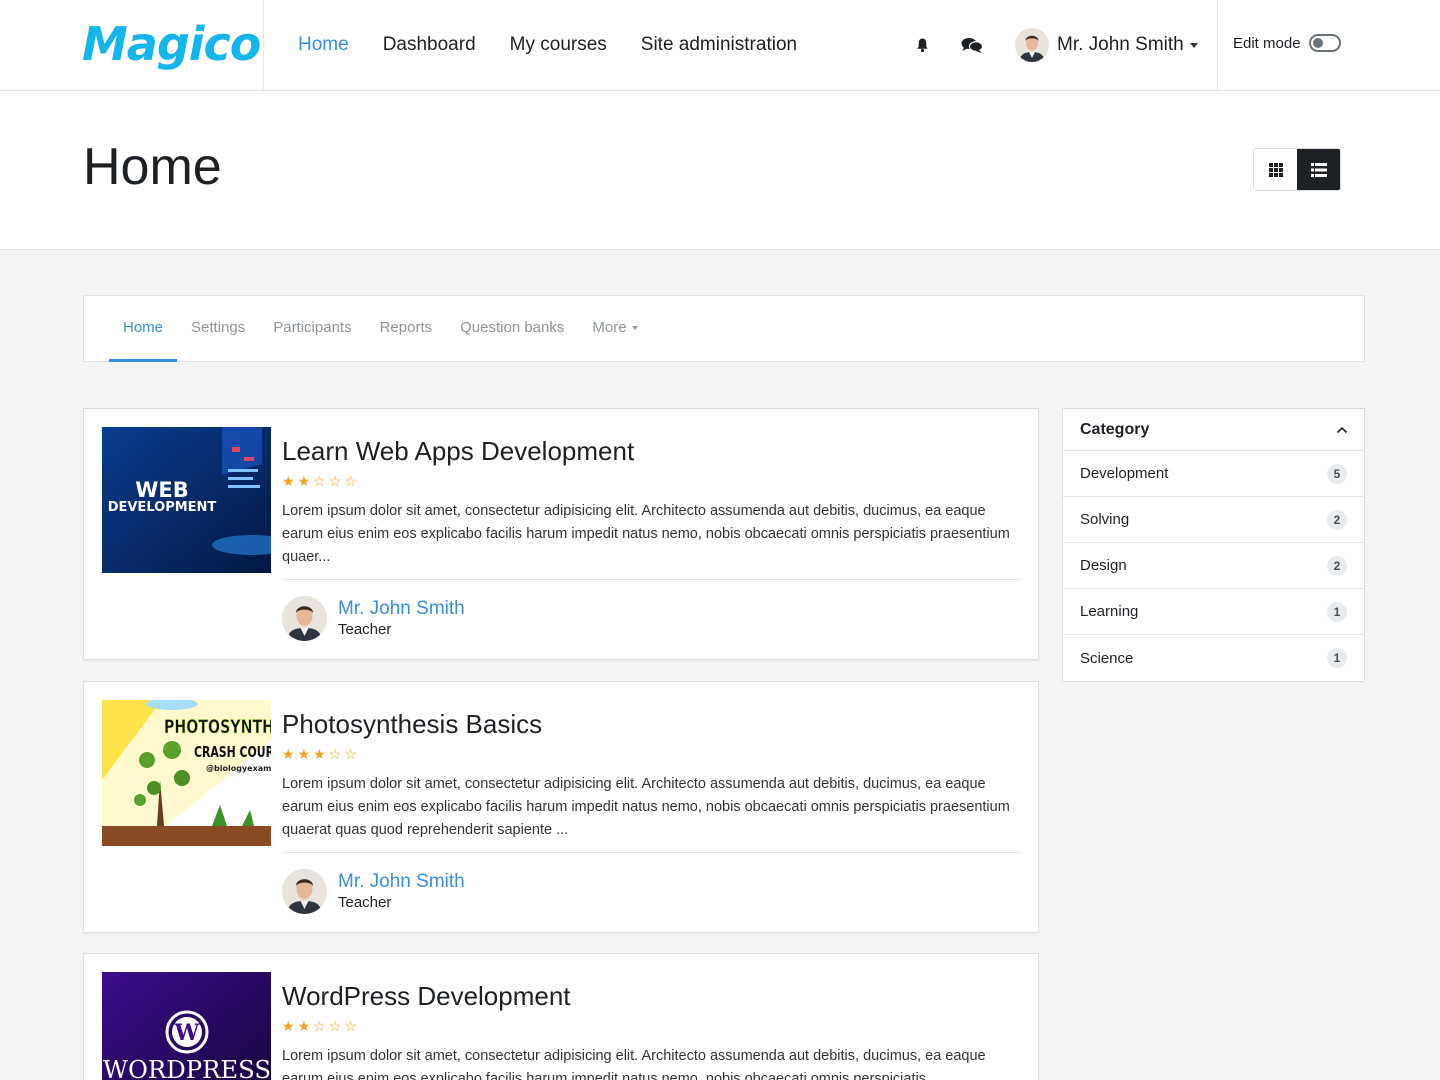  Describe the element at coordinates (312, 329) in the screenshot. I see `tab-participants: Participants` at that location.